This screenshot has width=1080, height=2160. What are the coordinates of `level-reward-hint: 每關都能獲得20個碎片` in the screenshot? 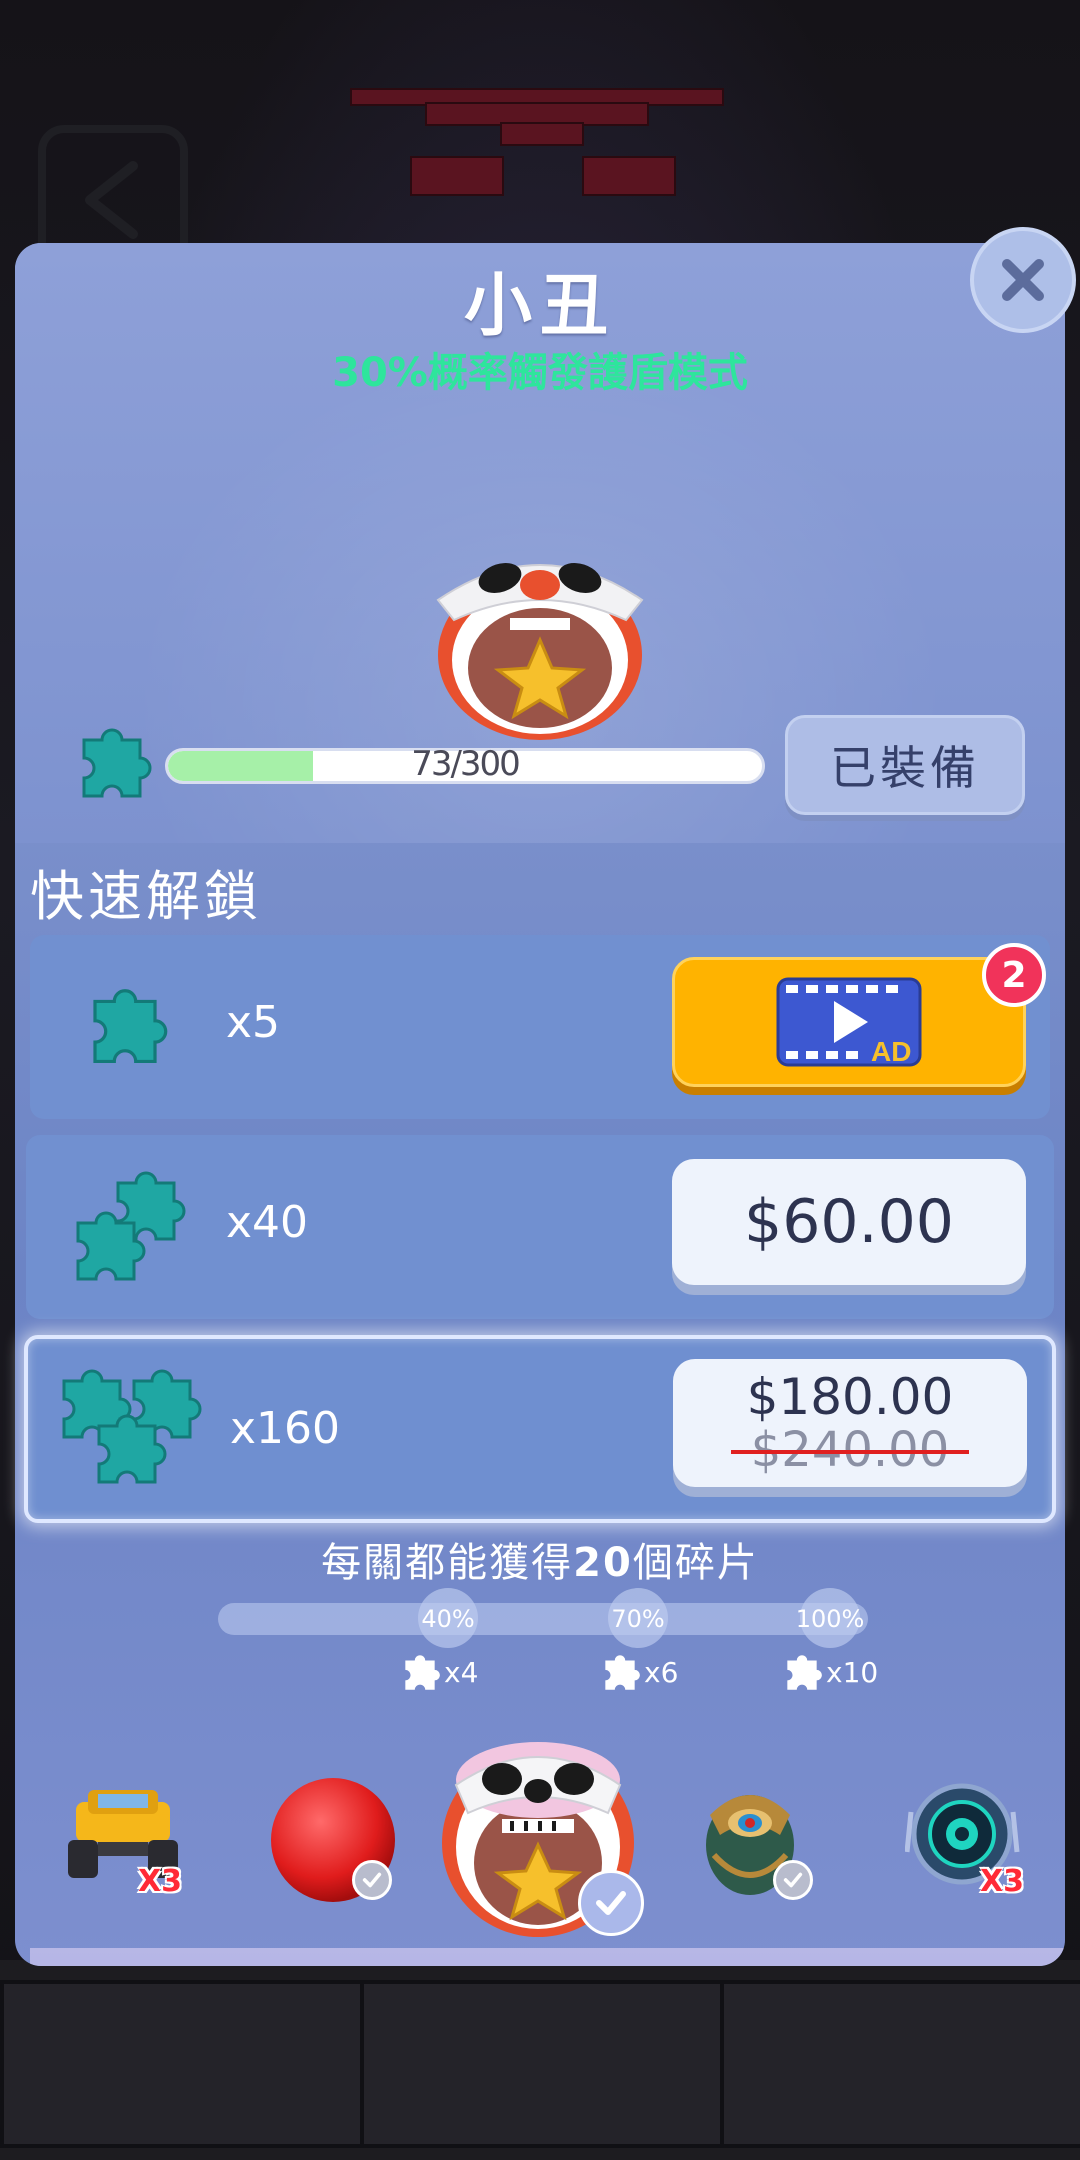 It's located at (540, 1559).